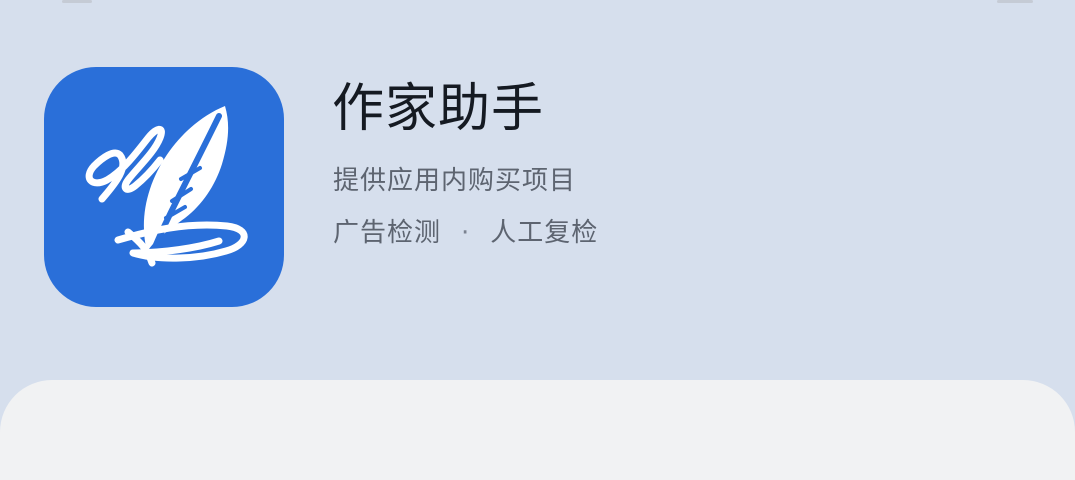 This screenshot has height=480, width=1075. Describe the element at coordinates (387, 233) in the screenshot. I see `ad-detection-tag: 广告检测` at that location.